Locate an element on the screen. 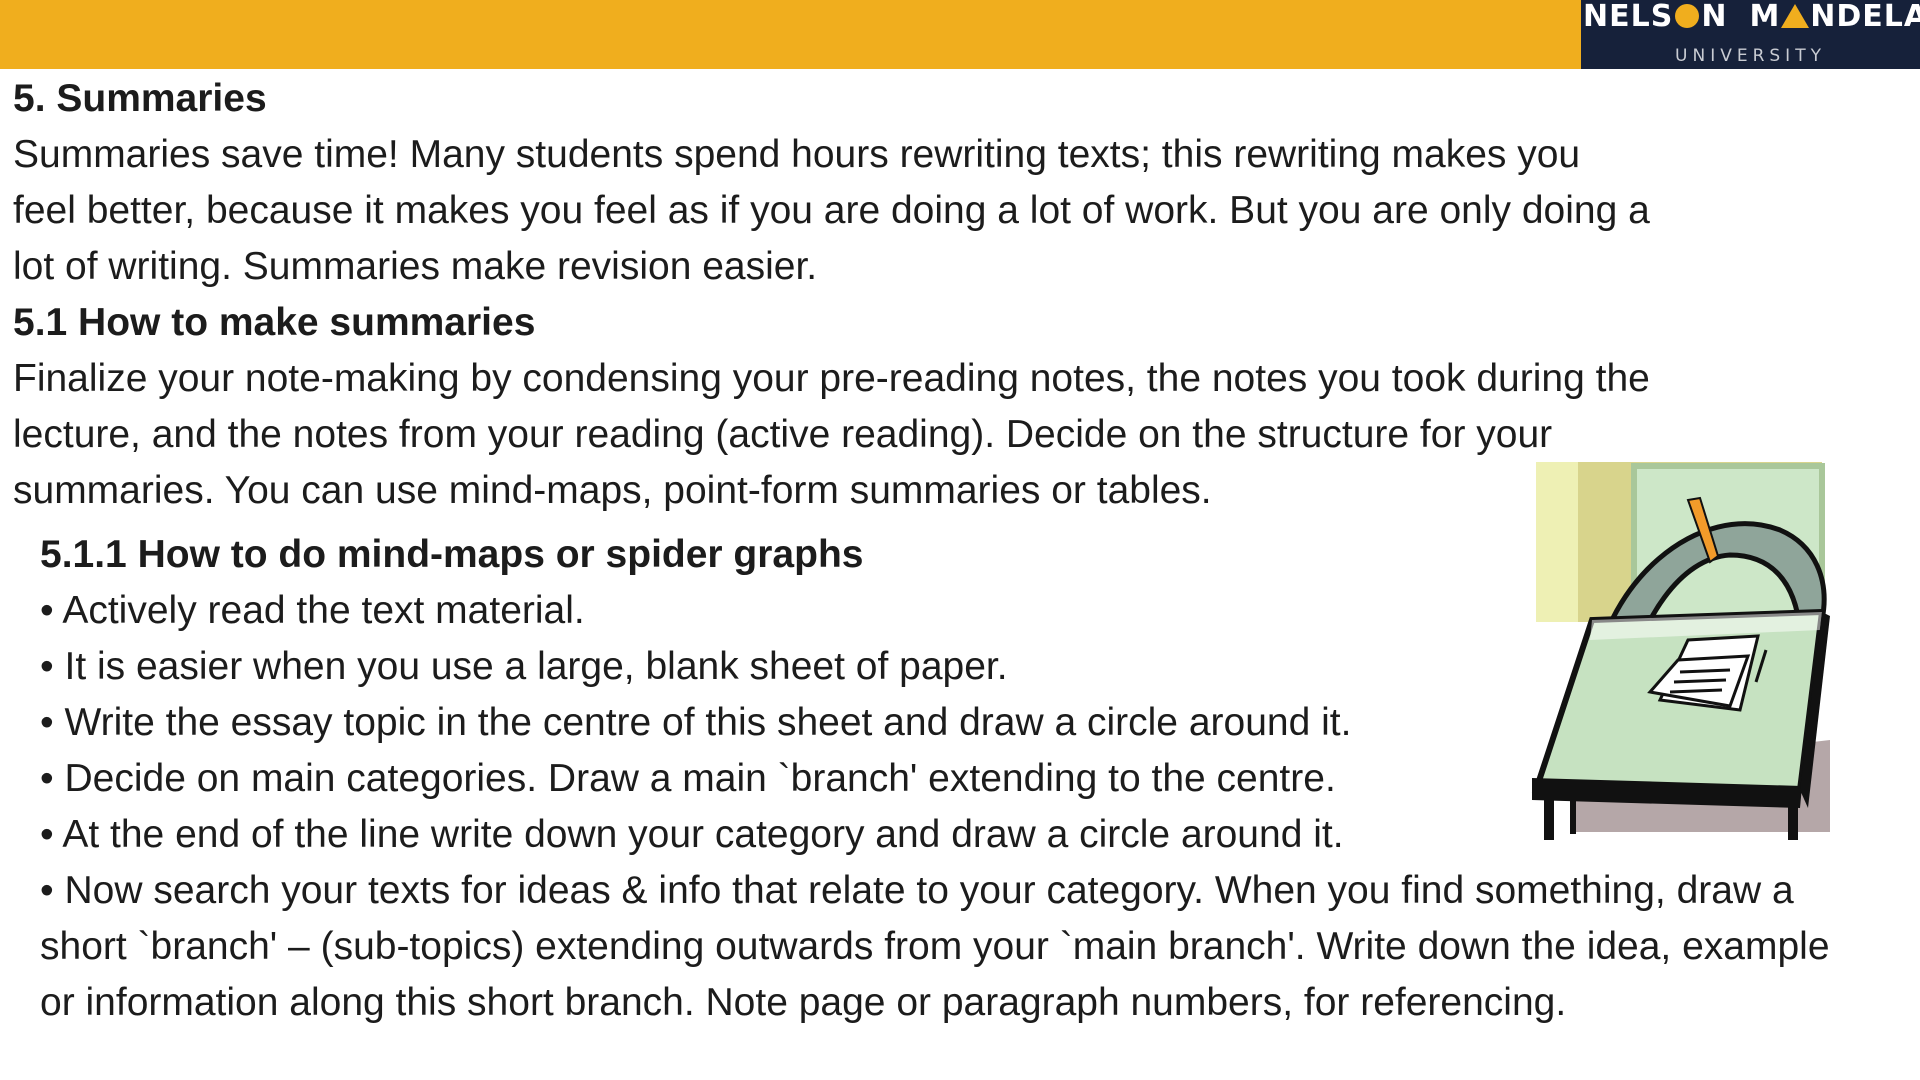 The image size is (1920, 1080). logo-triangle-icon is located at coordinates (1795, 16).